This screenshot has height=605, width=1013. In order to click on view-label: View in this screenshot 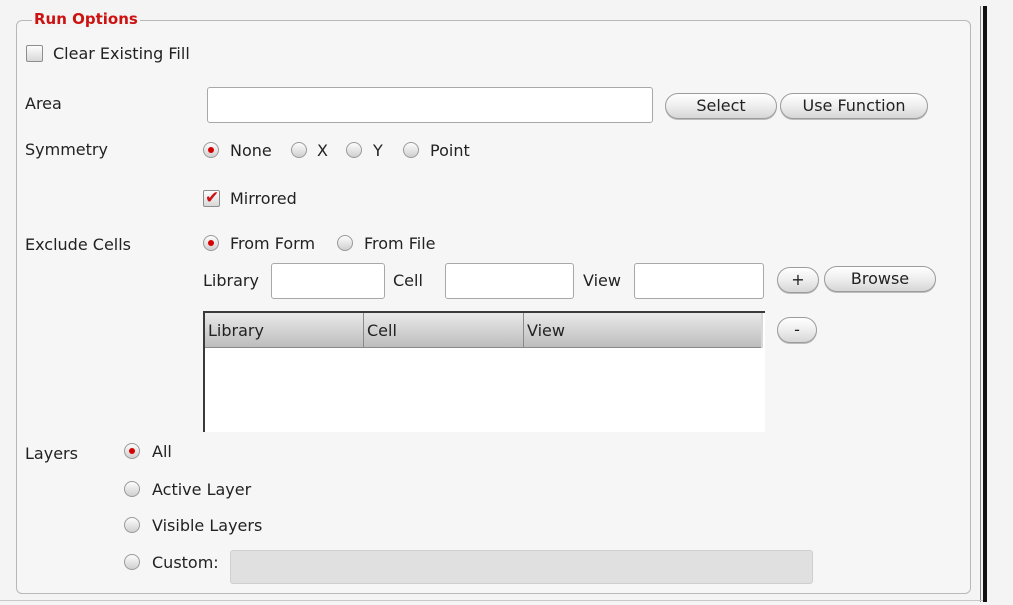, I will do `click(602, 280)`.